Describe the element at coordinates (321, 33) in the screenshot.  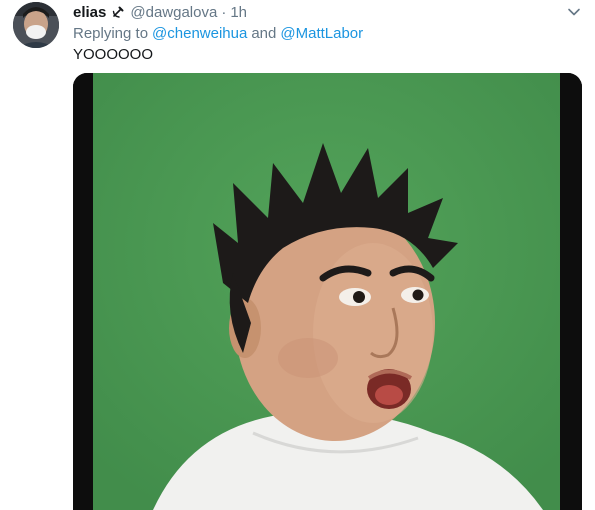
I see `mention-link: @MattLabor` at that location.